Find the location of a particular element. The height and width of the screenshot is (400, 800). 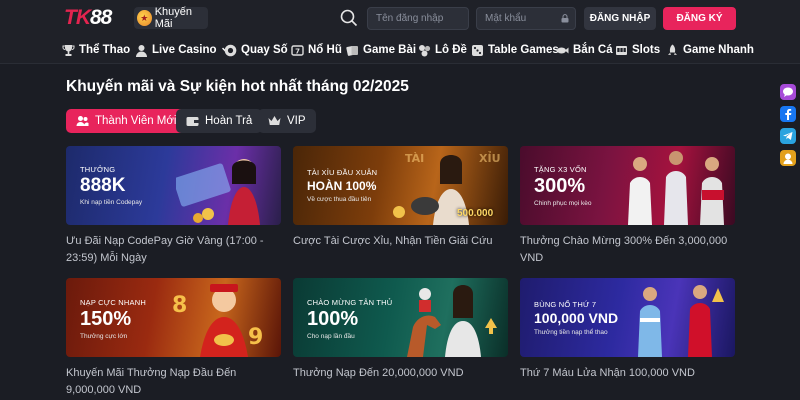

horse-racing-illustration is located at coordinates (452, 321).